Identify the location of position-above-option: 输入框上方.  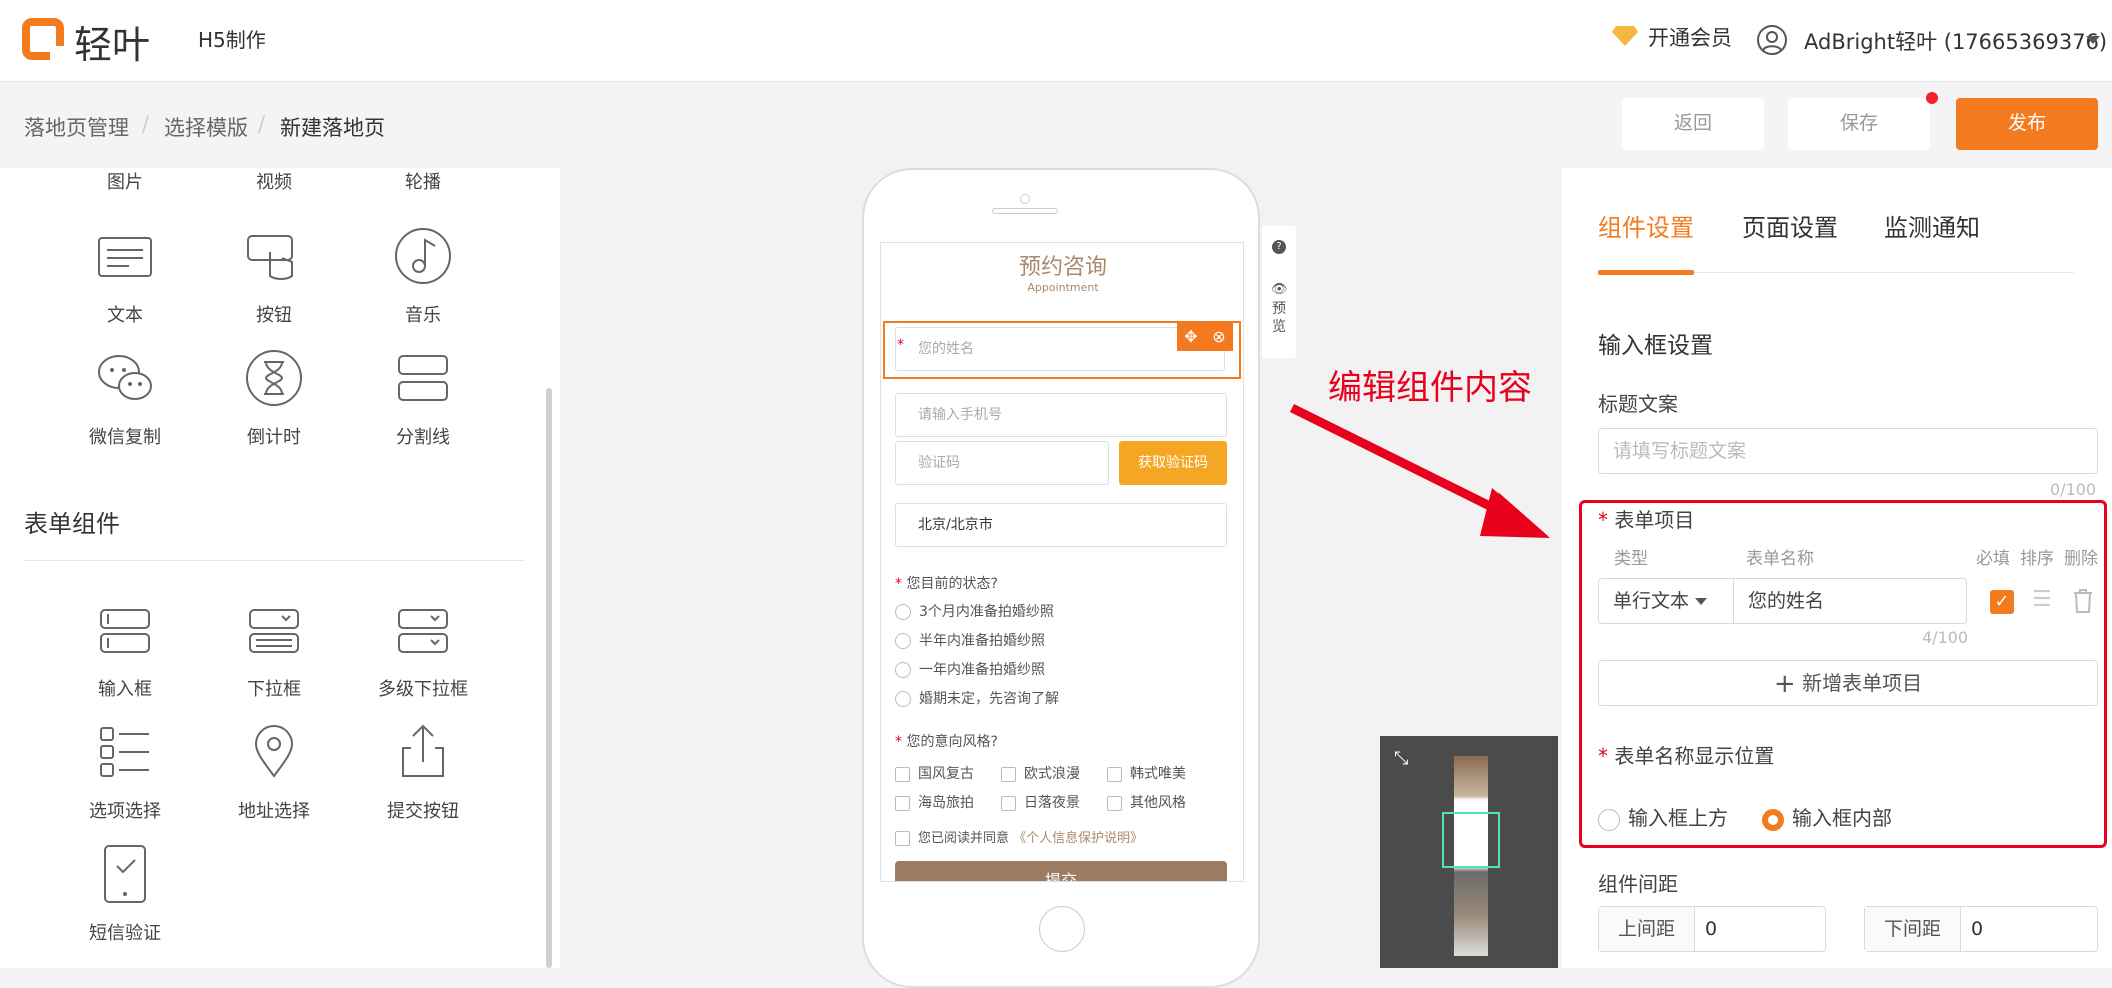
(1663, 816).